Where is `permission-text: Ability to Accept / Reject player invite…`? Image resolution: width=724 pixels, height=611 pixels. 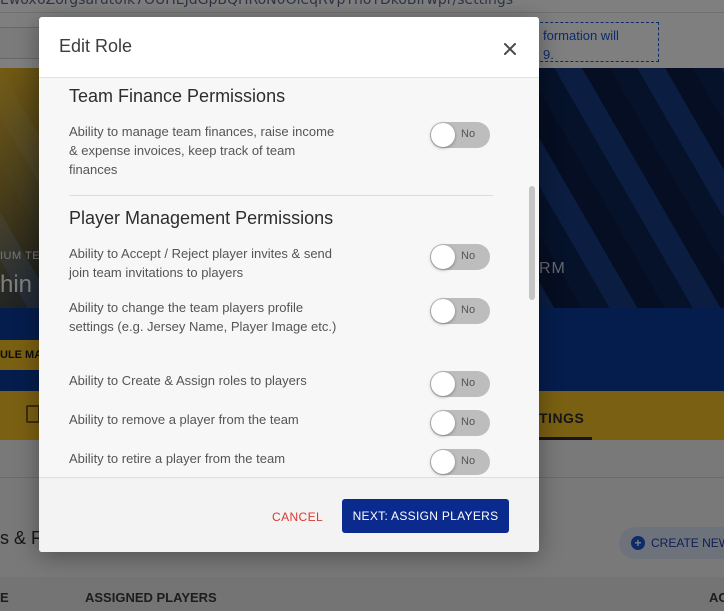 permission-text: Ability to Accept / Reject player invite… is located at coordinates (201, 263).